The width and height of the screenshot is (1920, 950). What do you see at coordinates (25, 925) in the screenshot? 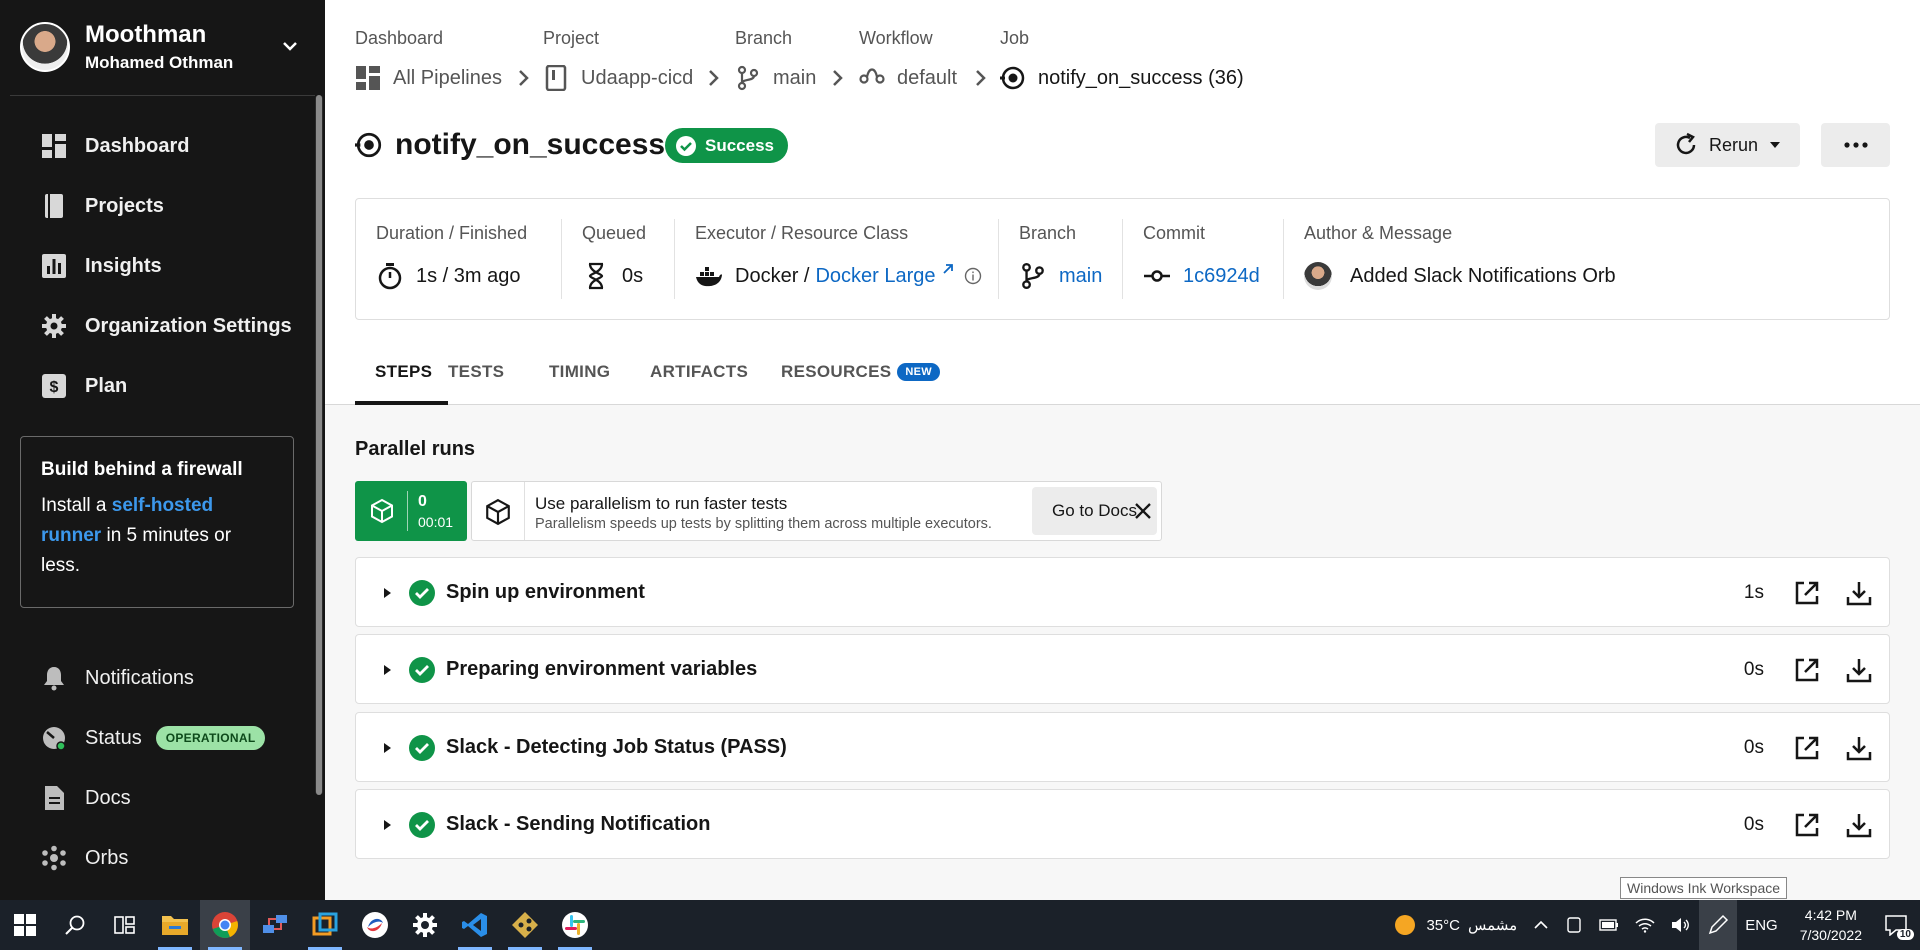
I see `start-button` at bounding box center [25, 925].